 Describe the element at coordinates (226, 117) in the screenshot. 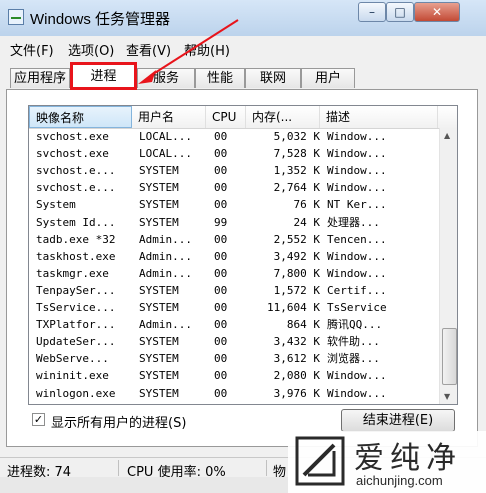

I see `column-cpu: CPU` at that location.